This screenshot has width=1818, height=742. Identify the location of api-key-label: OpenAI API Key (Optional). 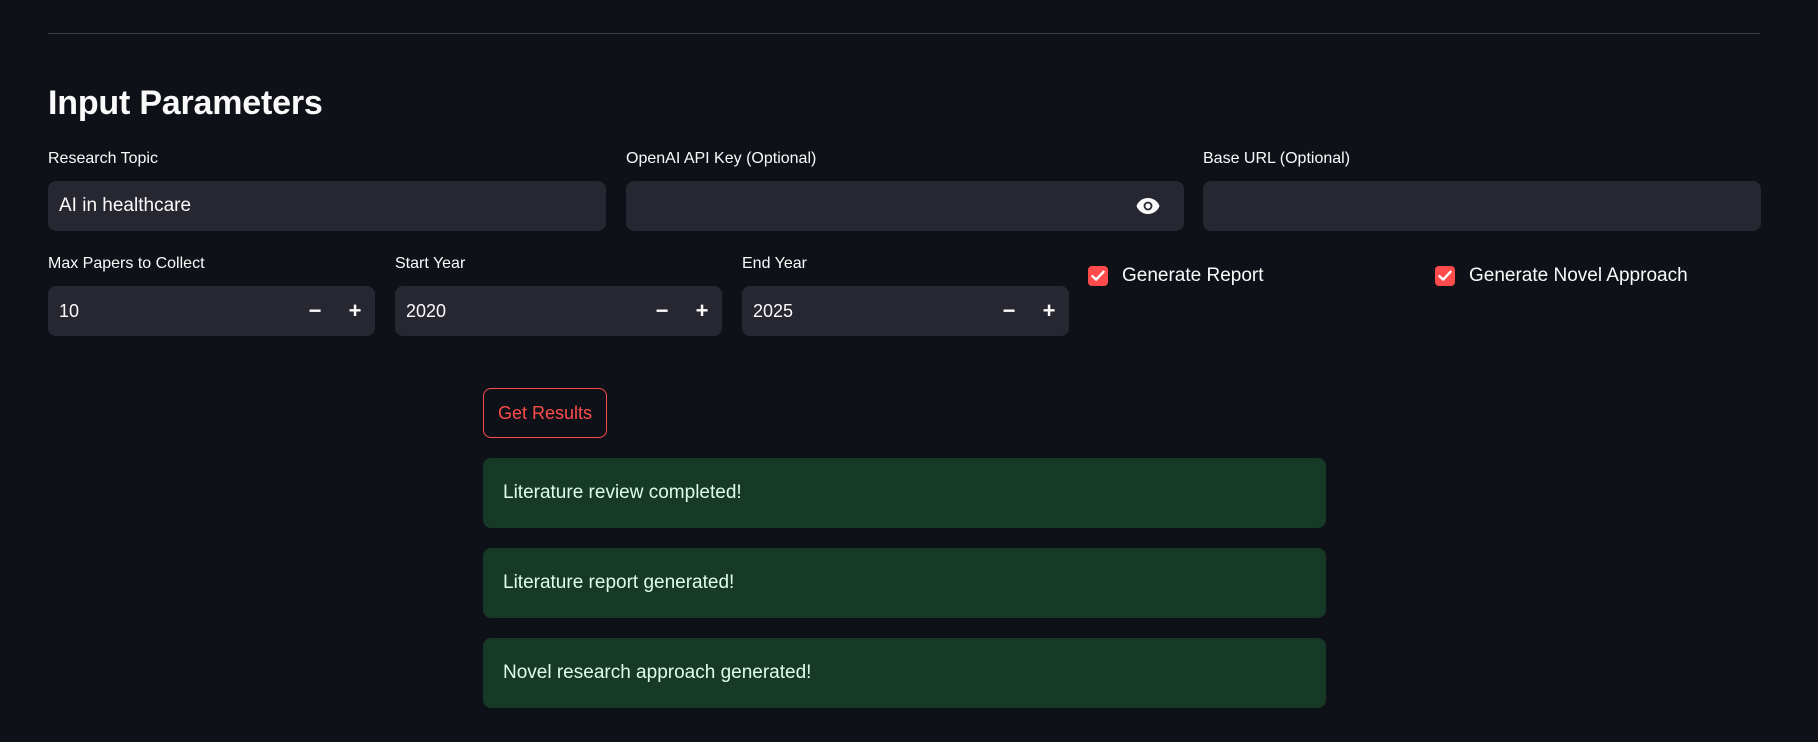
(721, 158).